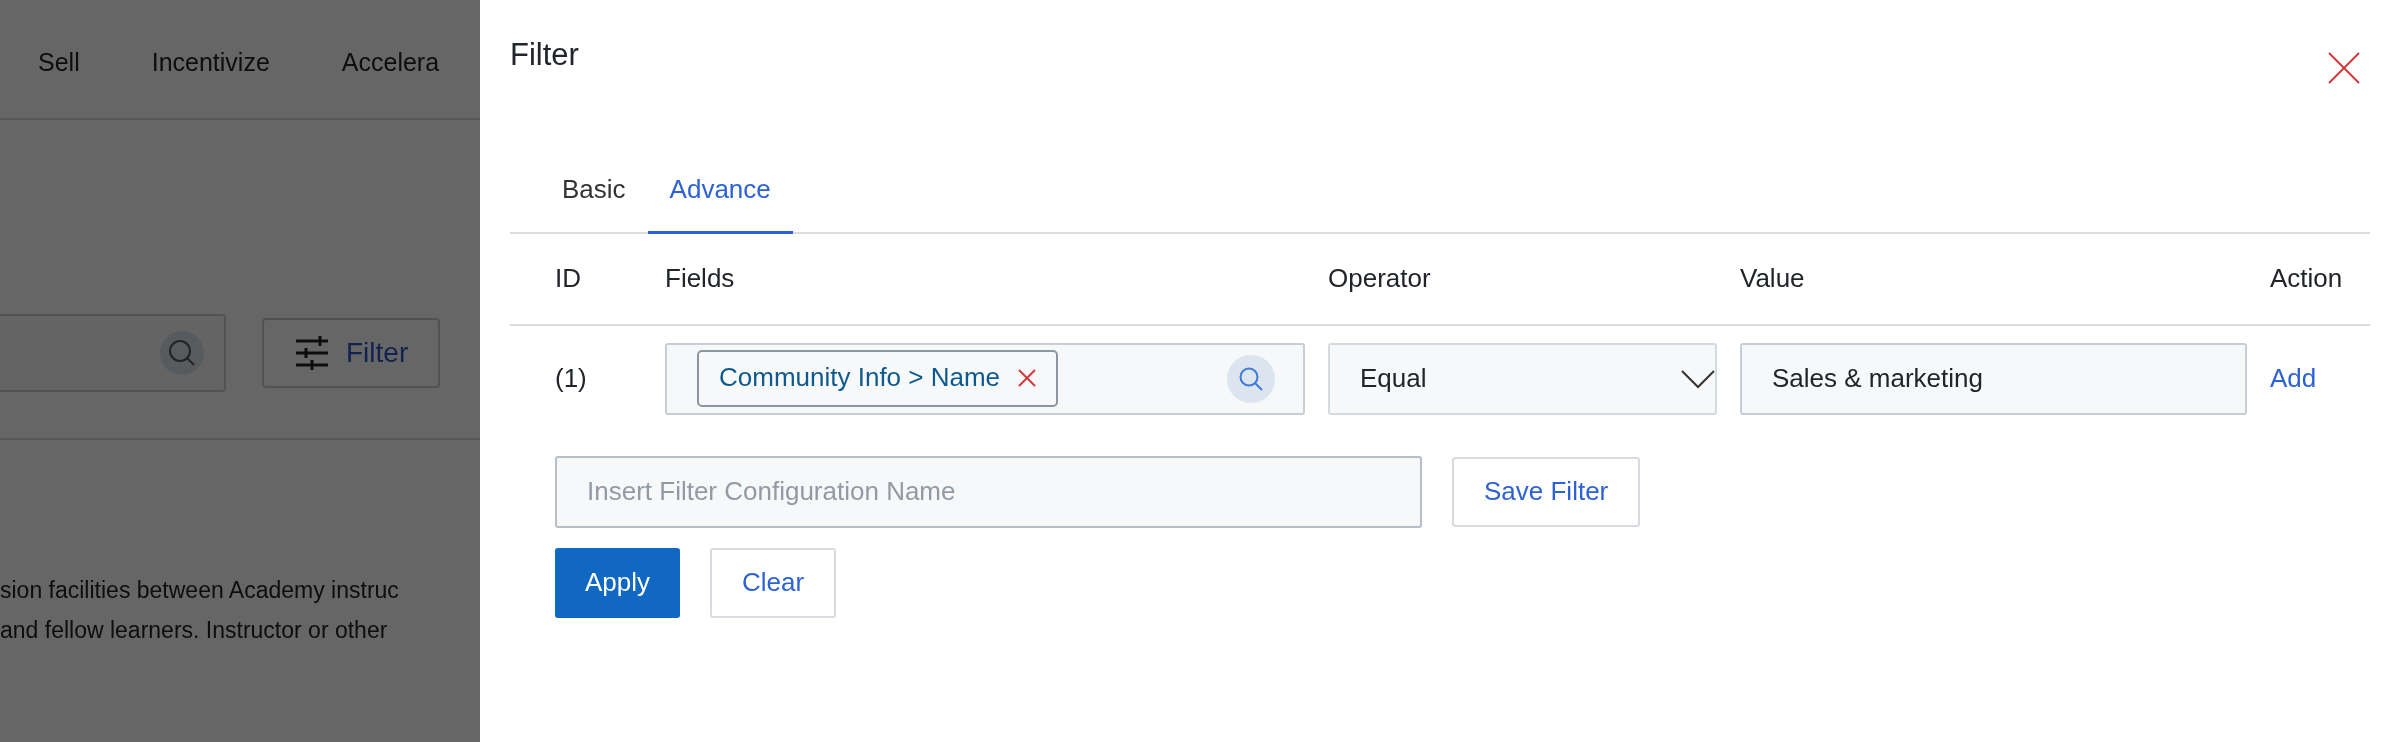  I want to click on search-field, so click(113, 353).